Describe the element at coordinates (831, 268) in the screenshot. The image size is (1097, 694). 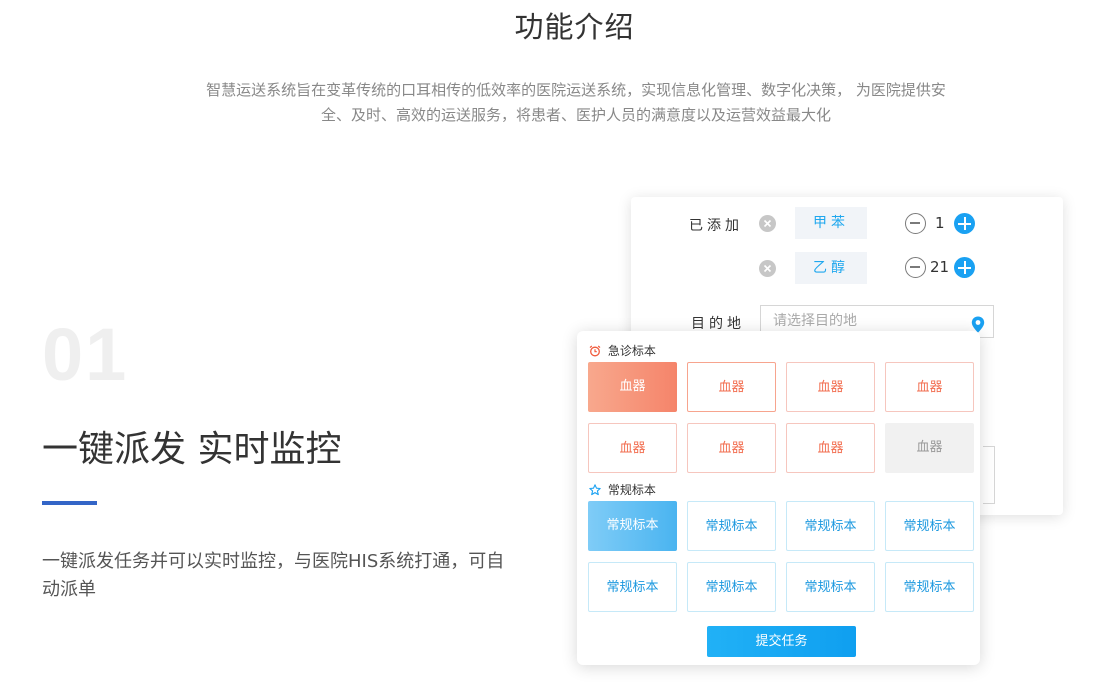
I see `item-chip-1: 乙醇` at that location.